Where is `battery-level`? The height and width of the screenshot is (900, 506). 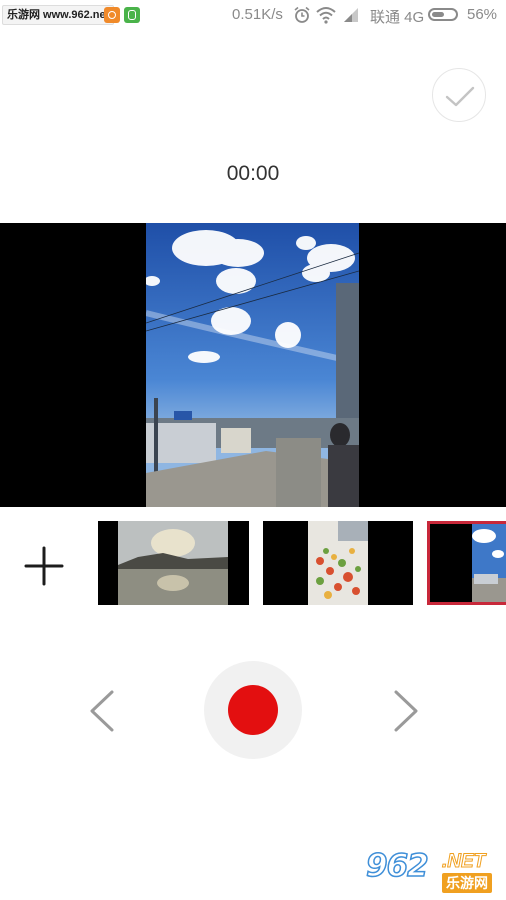
battery-level is located at coordinates (438, 14).